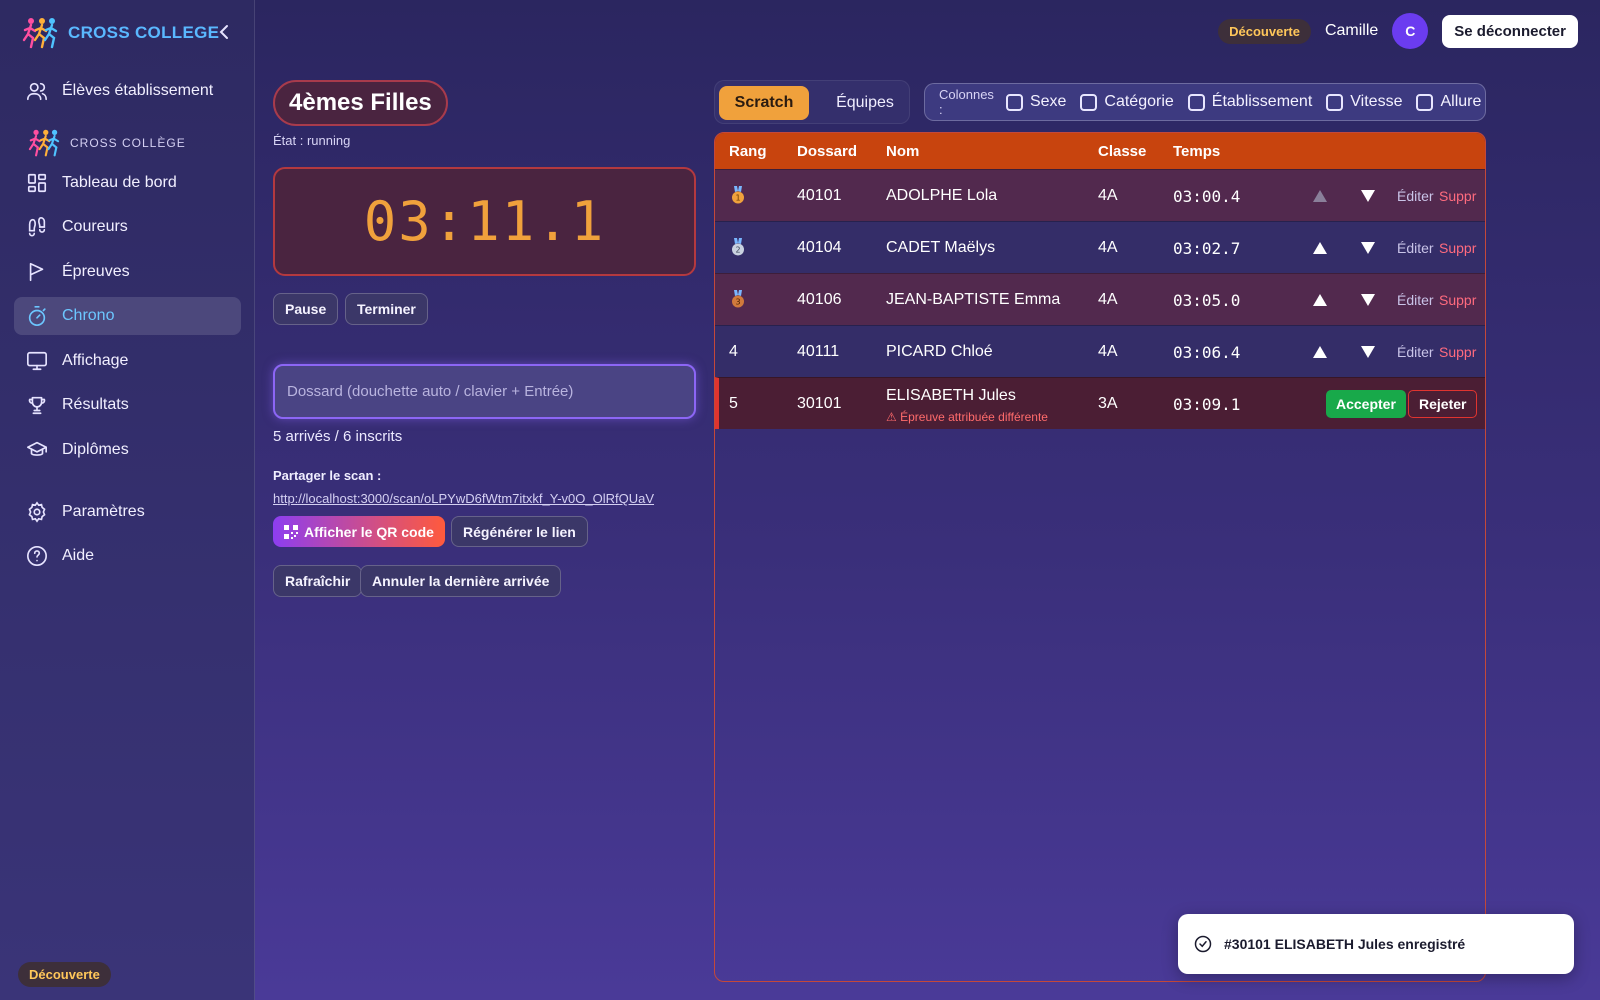 This screenshot has height=1000, width=1600. I want to click on sidebar-item-coureurs: Coureurs, so click(127, 227).